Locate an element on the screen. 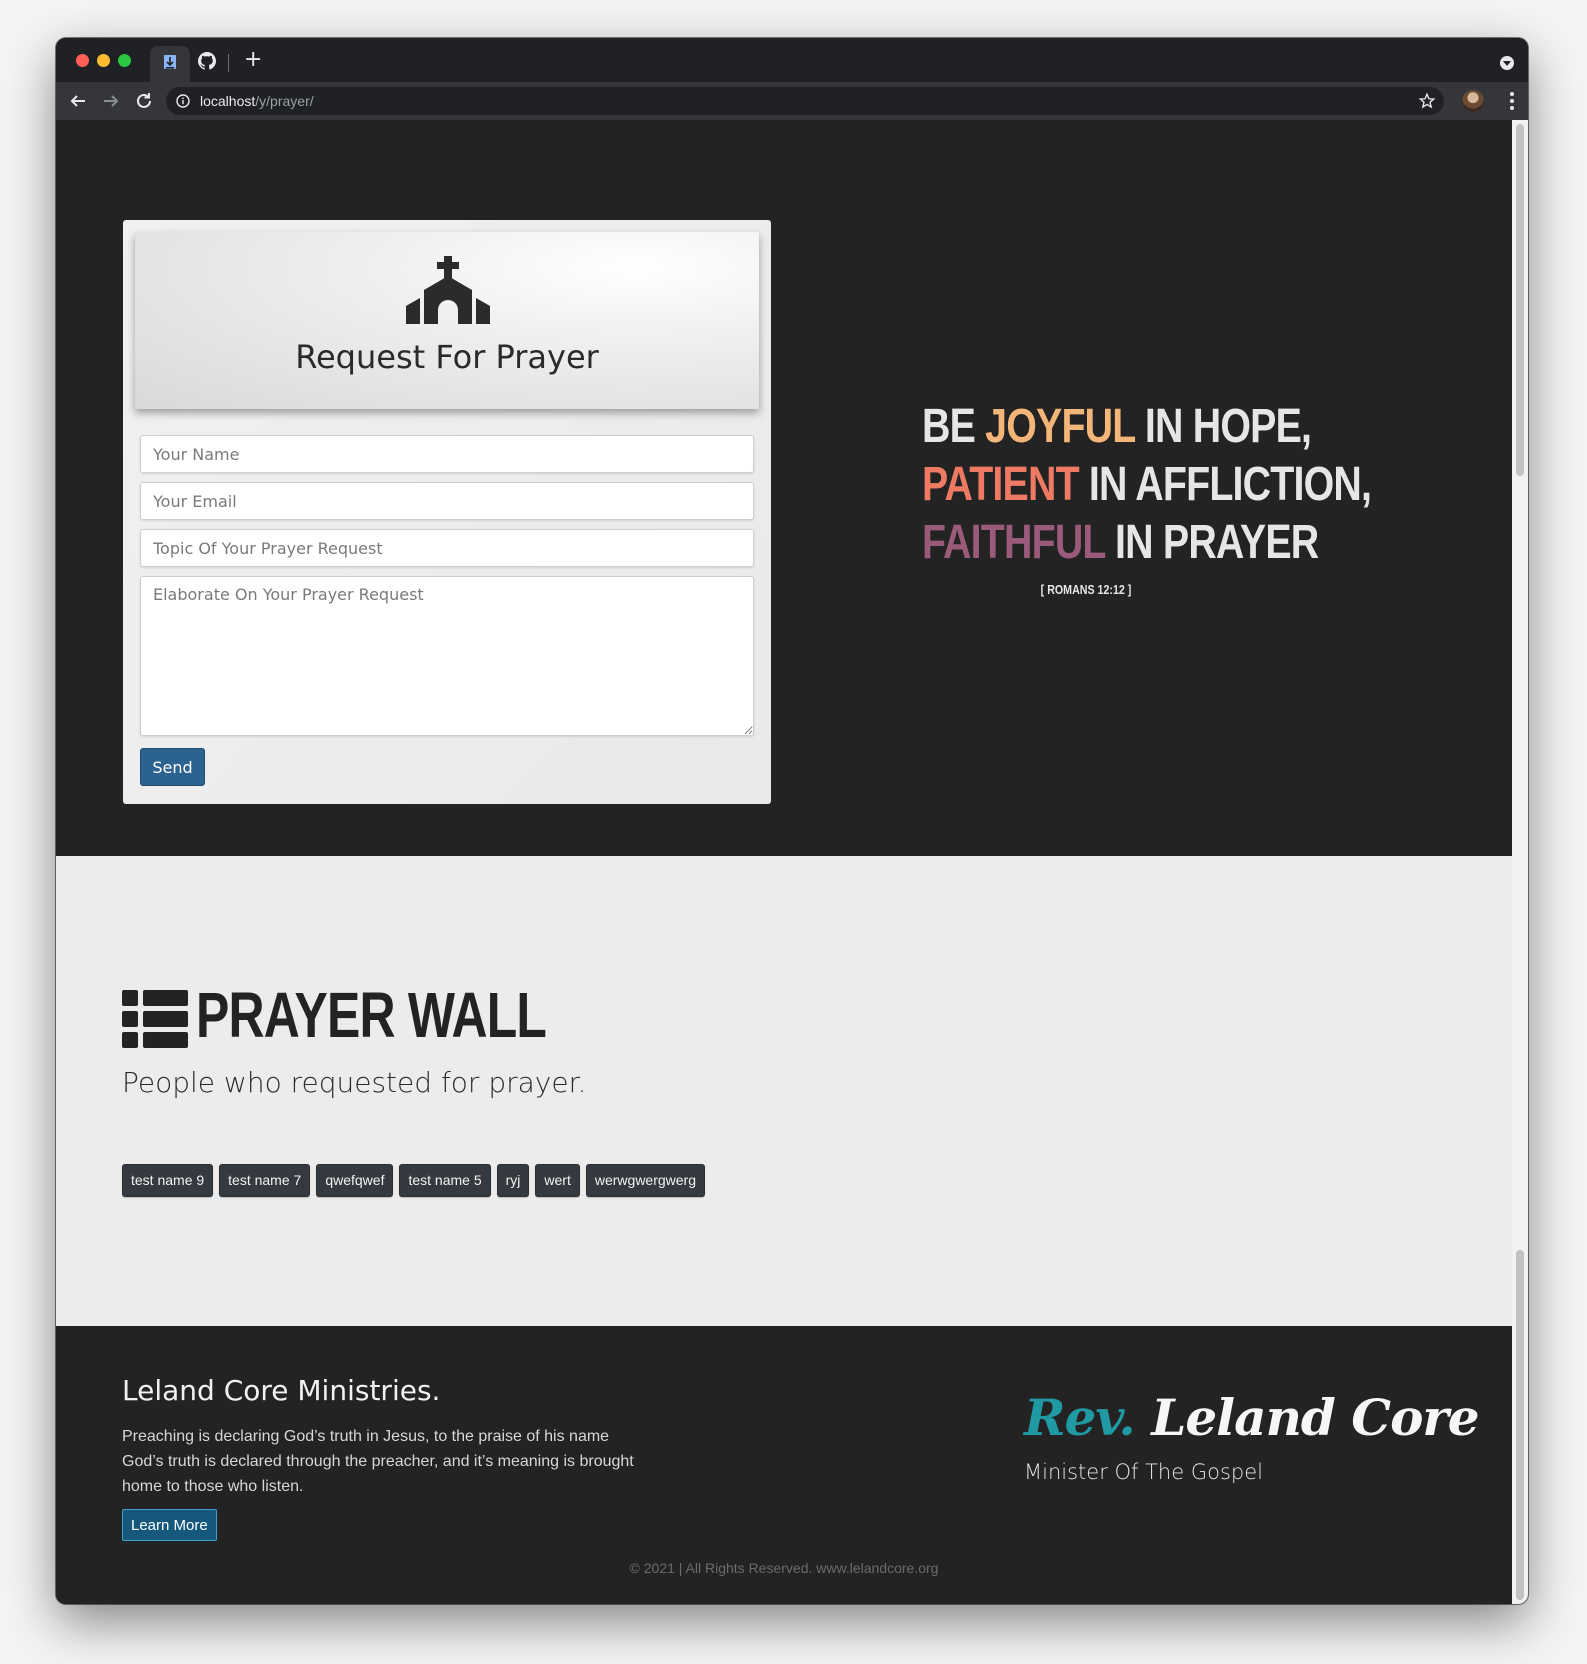 This screenshot has width=1587, height=1664. back-icon is located at coordinates (78, 101).